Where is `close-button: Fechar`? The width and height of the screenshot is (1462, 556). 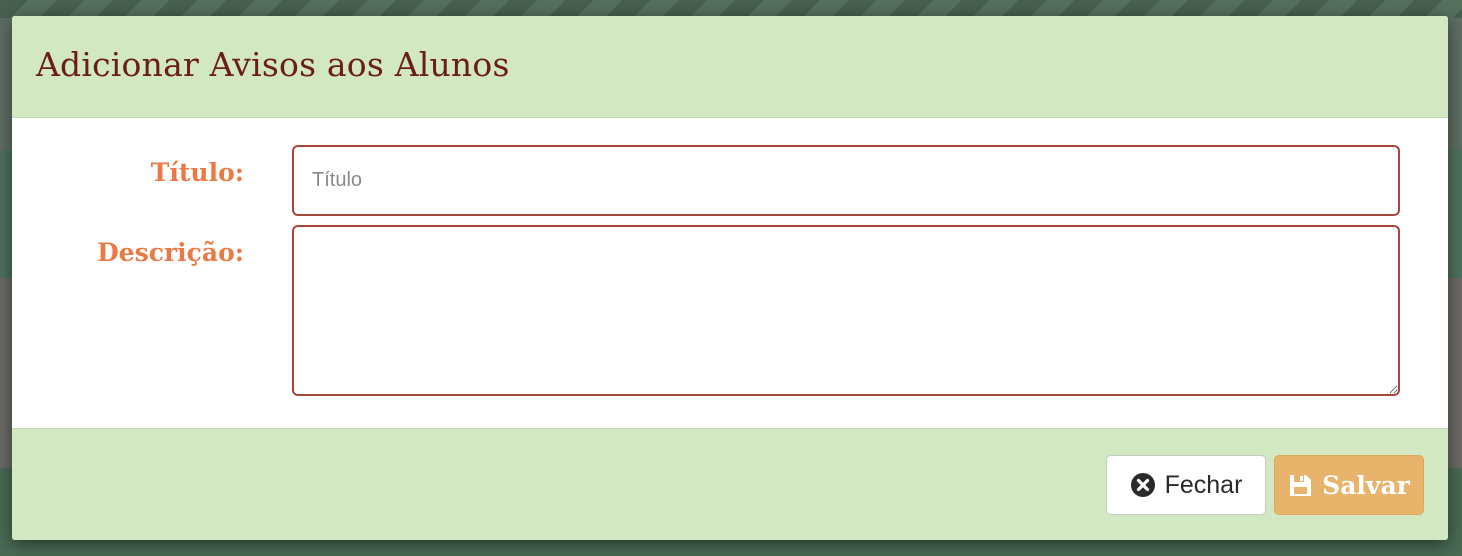 close-button: Fechar is located at coordinates (1186, 485).